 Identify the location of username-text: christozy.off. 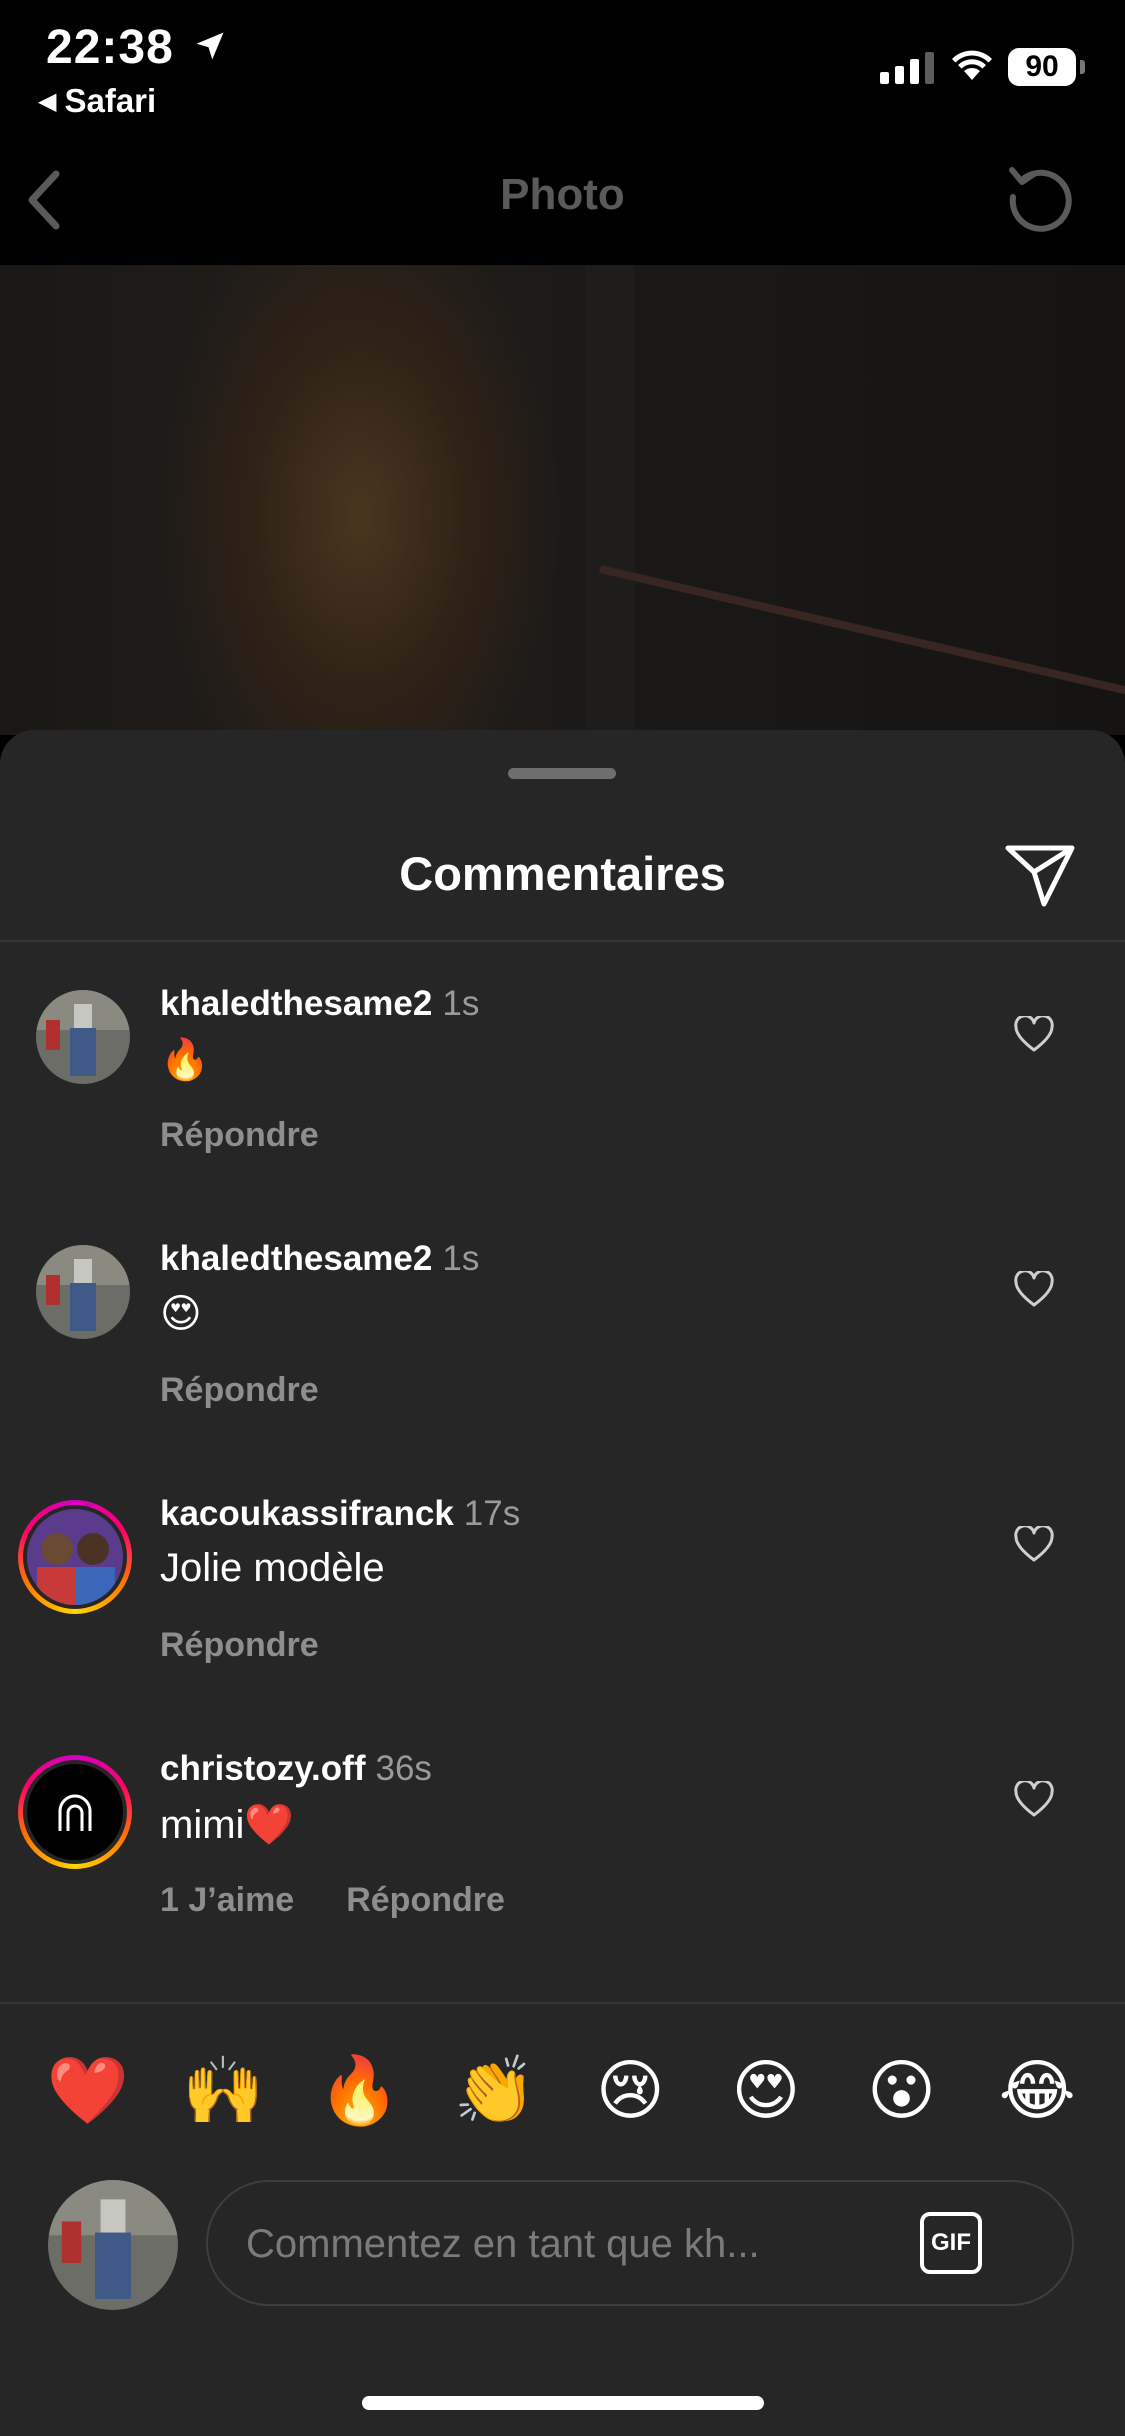
(263, 1768).